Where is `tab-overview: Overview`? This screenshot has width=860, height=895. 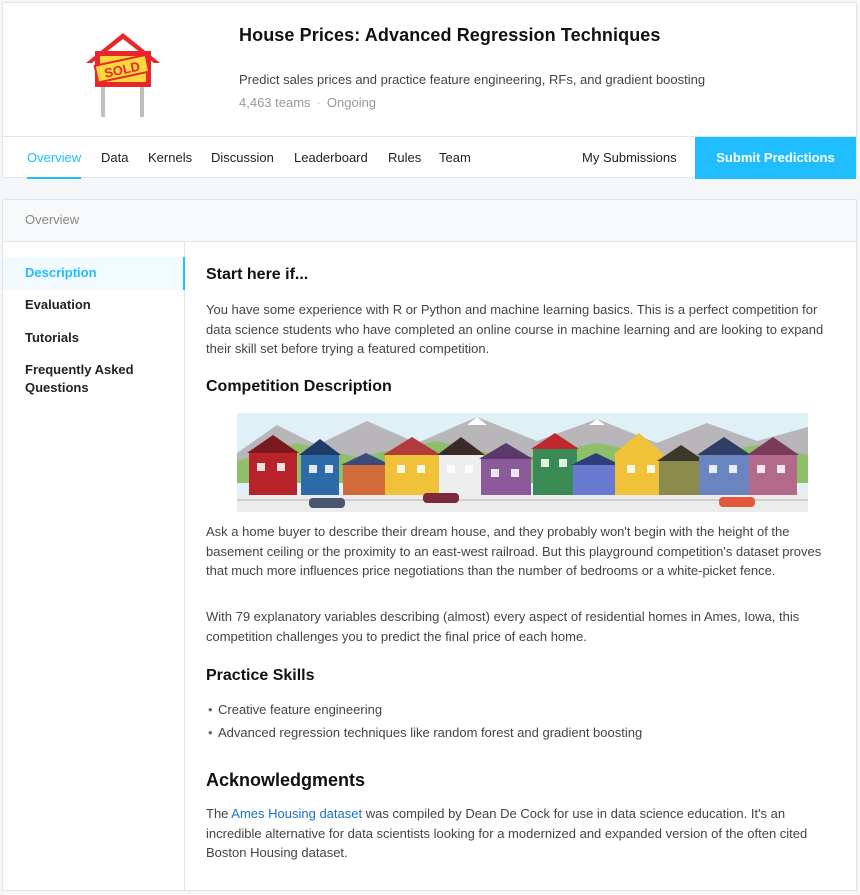 tab-overview: Overview is located at coordinates (54, 158).